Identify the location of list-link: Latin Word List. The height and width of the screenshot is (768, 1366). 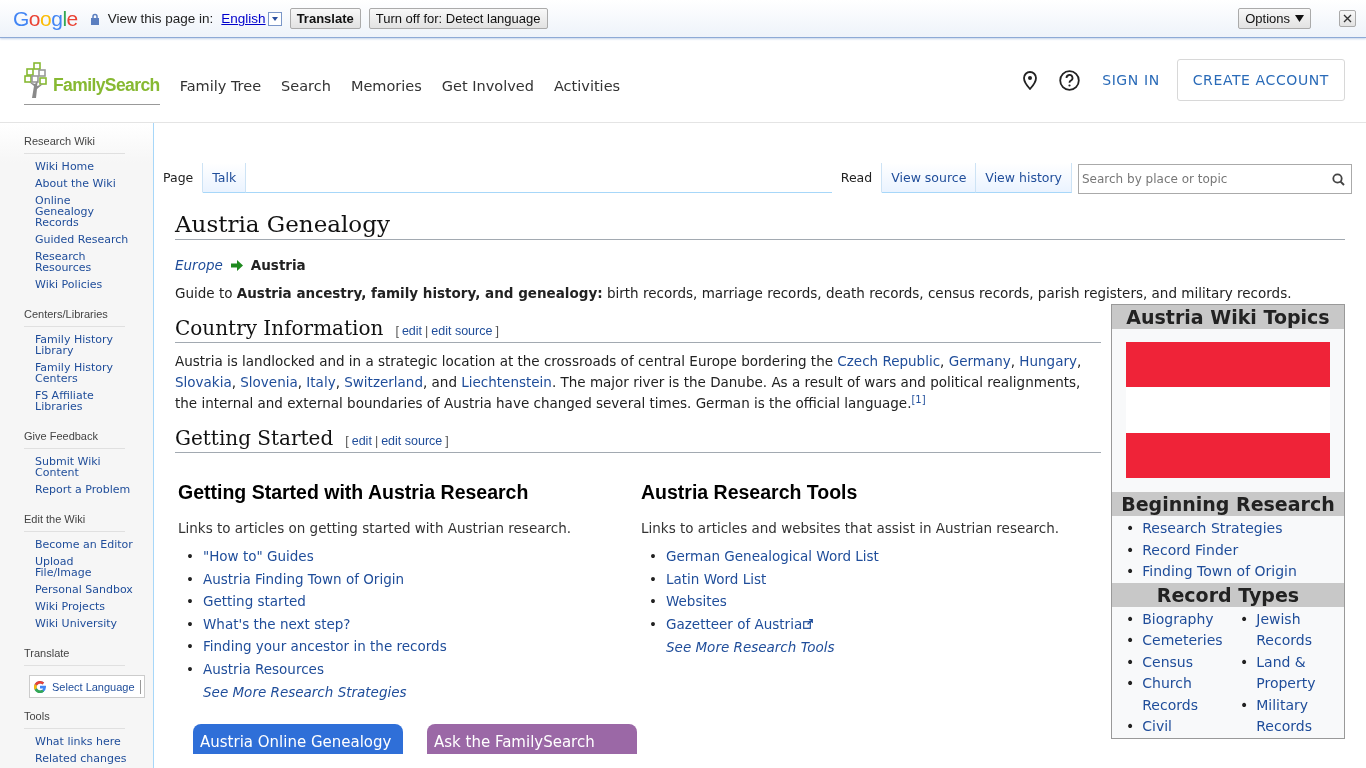
(716, 578).